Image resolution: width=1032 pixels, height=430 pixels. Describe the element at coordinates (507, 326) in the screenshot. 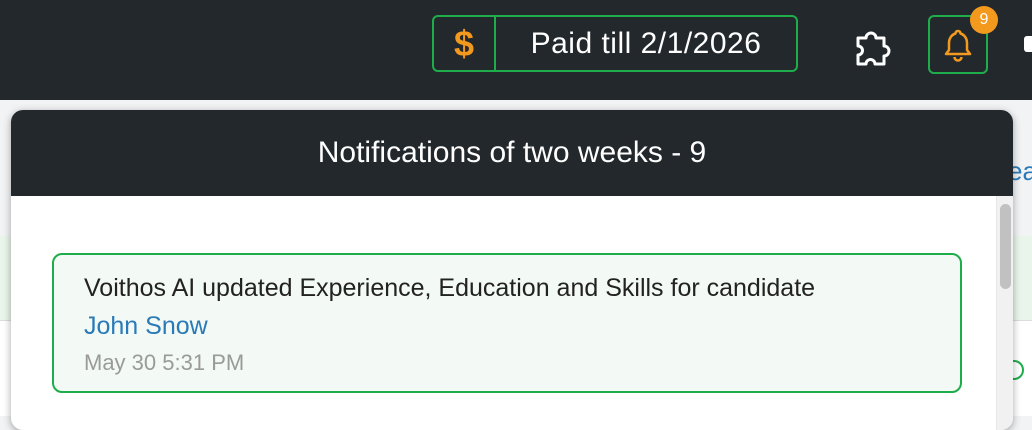

I see `candidate-link: John Snow` at that location.